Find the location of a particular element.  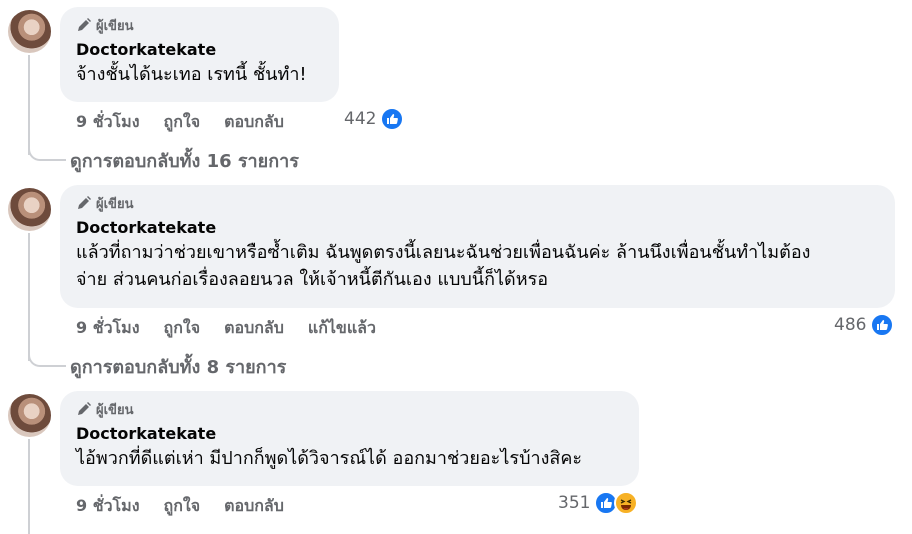

reaction-summary: 351 is located at coordinates (598, 503).